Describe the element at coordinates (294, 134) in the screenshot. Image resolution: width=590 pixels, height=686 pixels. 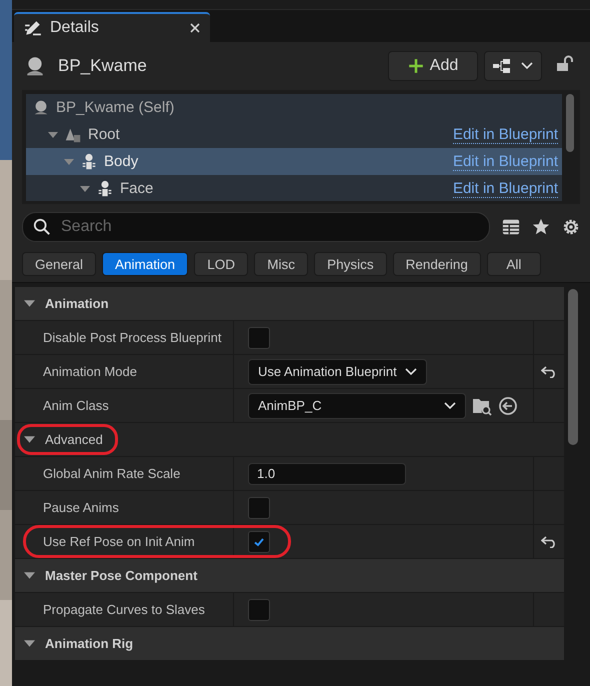
I see `tree-item: Root Edit in Blueprint` at that location.